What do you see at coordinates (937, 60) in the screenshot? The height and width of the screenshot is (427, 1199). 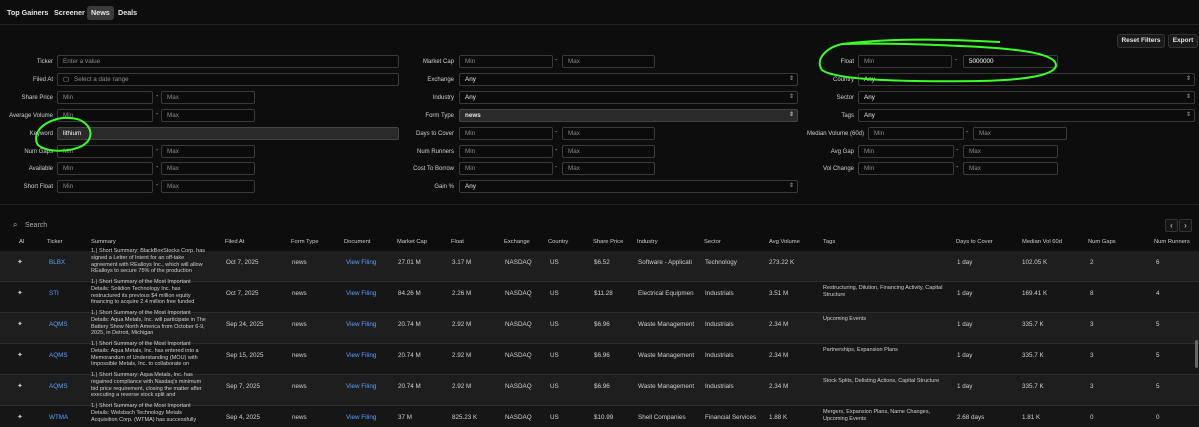 I see `annotation-circle-float` at bounding box center [937, 60].